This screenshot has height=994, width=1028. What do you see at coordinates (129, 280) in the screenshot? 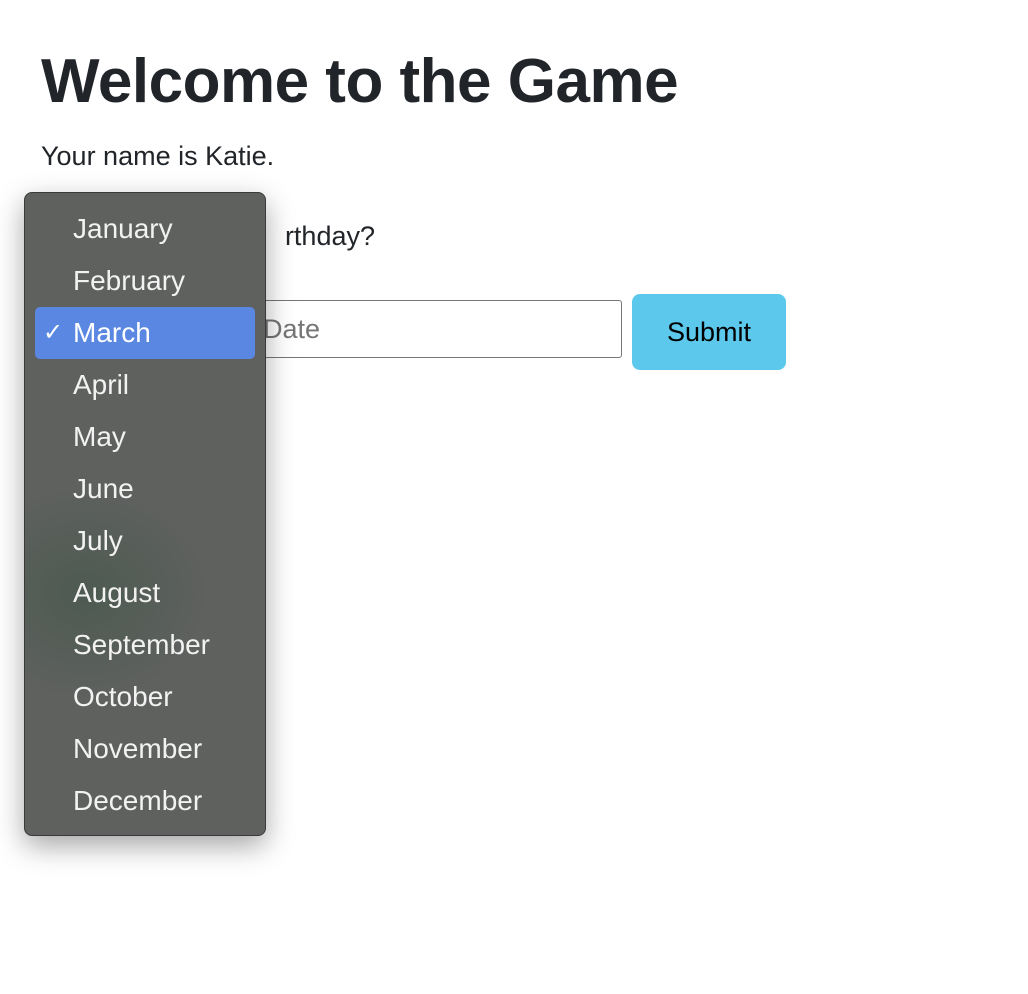
I see `menu-item-label: February` at bounding box center [129, 280].